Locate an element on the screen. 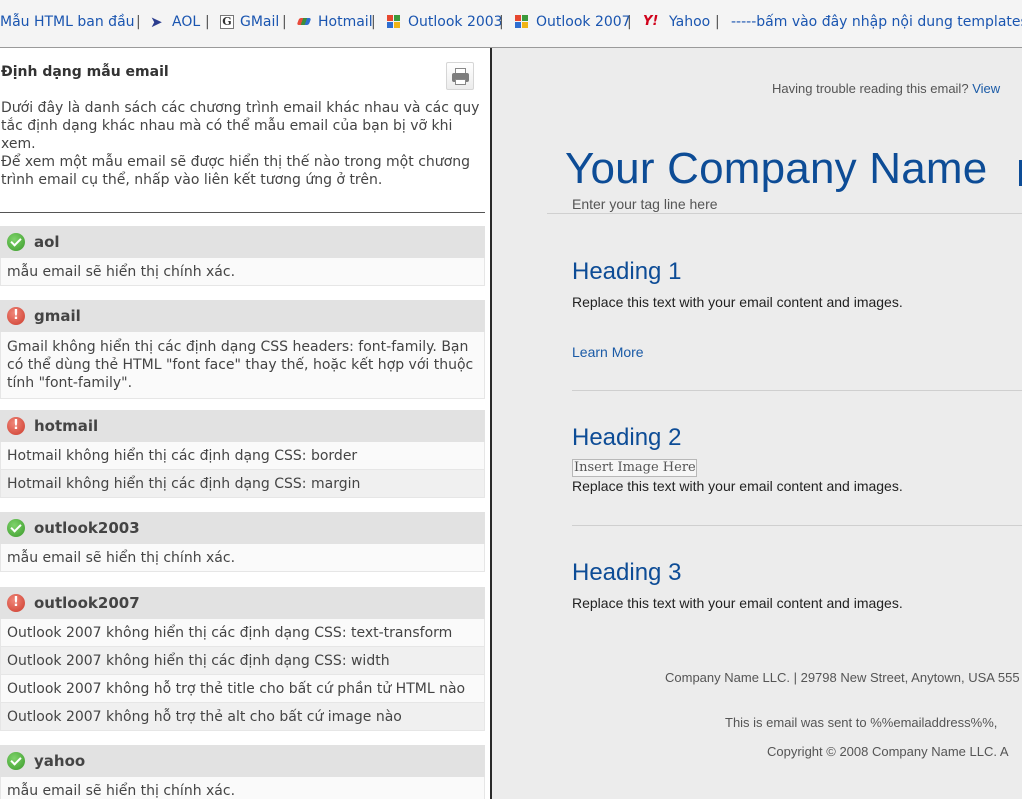  client-yahoo: yahoo mẫu email sẽ hiển thị chính xác. is located at coordinates (242, 772).